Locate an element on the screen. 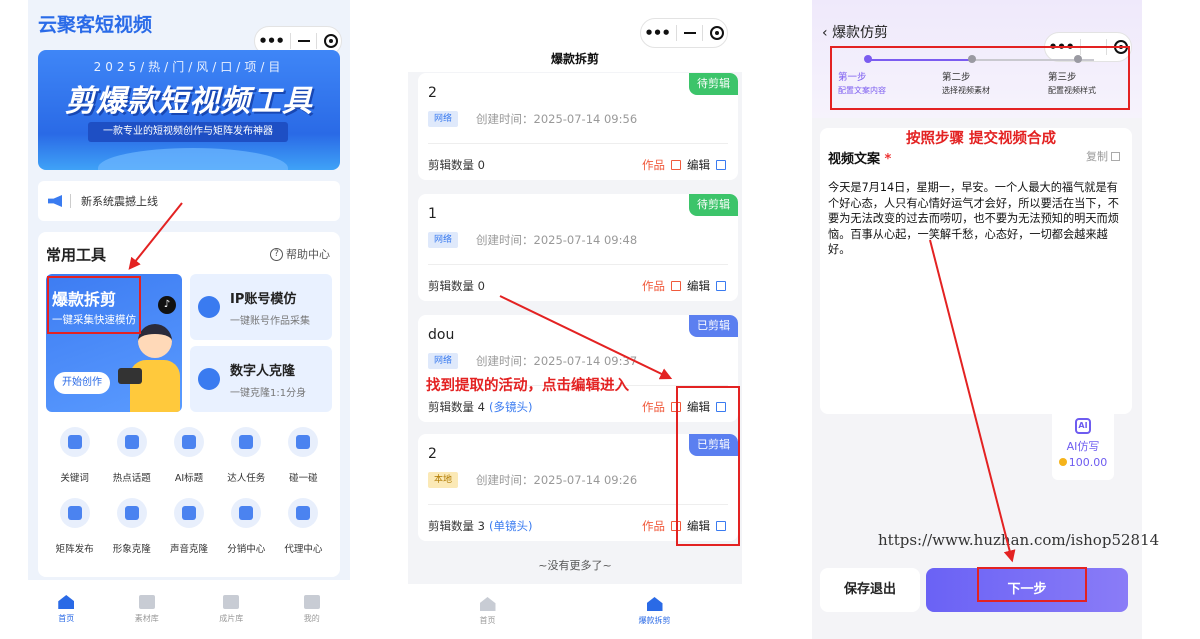 This screenshot has width=1200, height=639. start-create-button: 开始创作 is located at coordinates (82, 383).